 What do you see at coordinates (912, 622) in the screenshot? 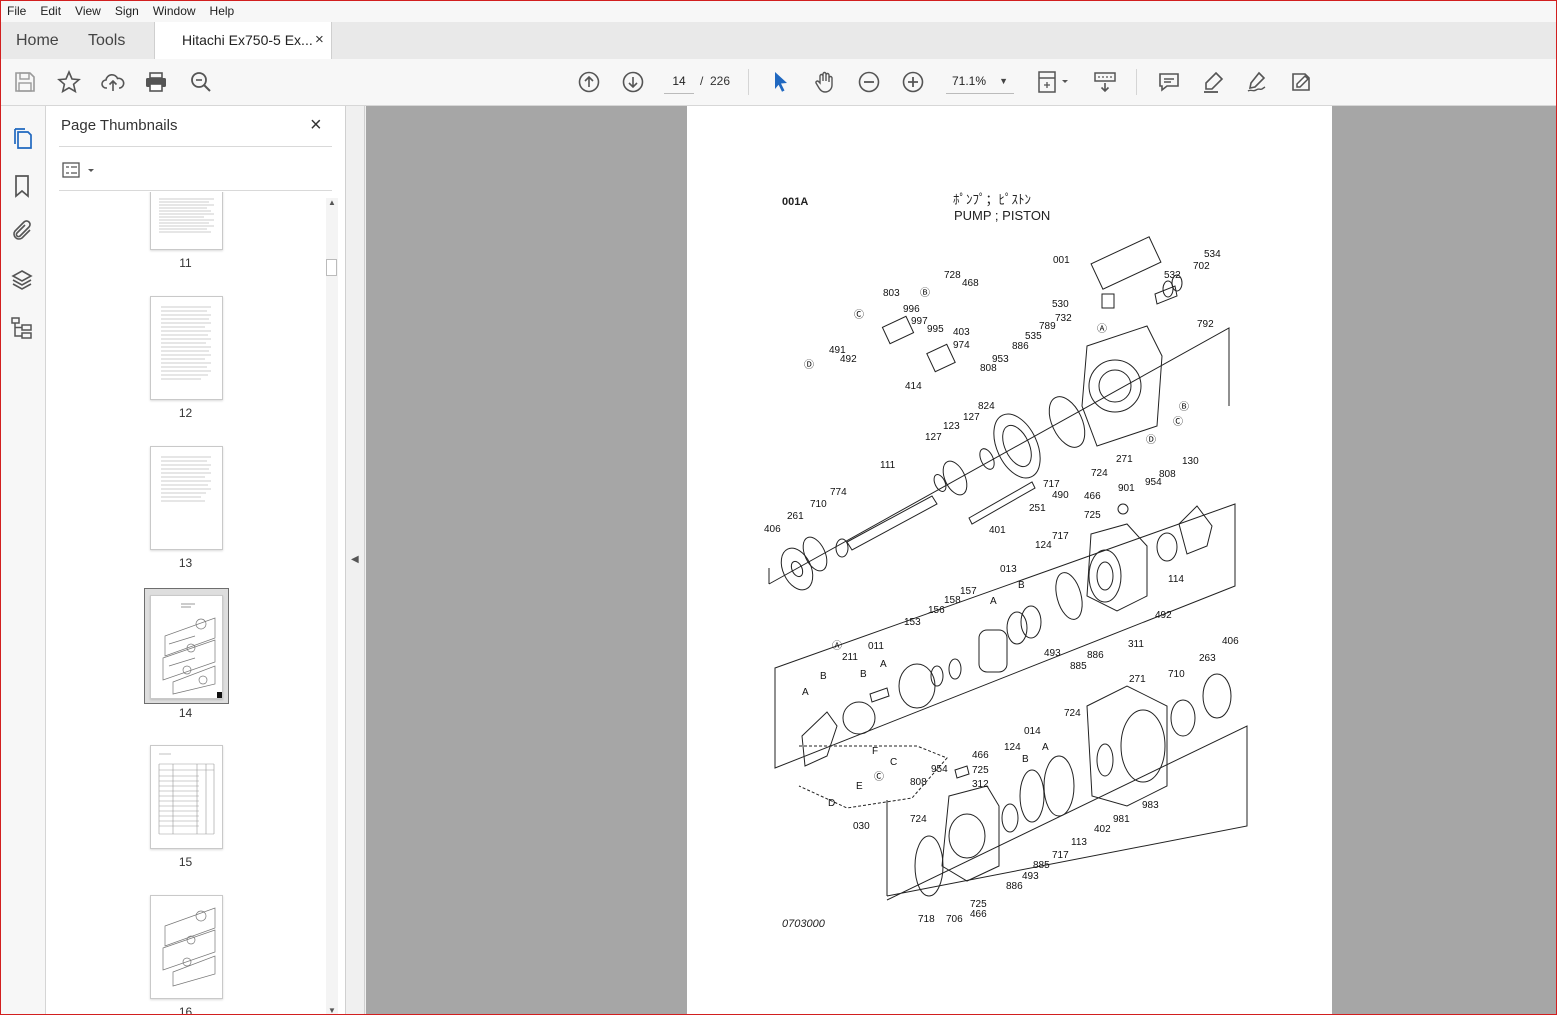
I see `svg-text: 153` at bounding box center [912, 622].